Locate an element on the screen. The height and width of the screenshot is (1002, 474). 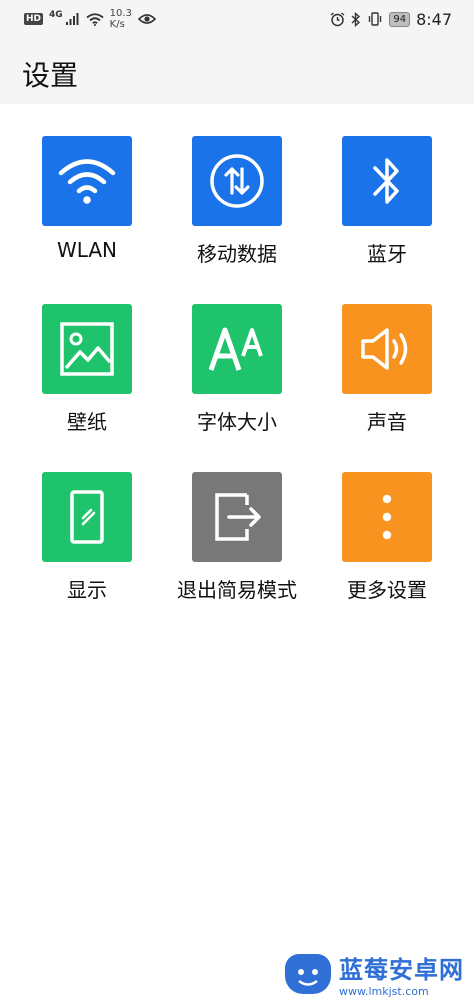
page-title: 设置 is located at coordinates (50, 75).